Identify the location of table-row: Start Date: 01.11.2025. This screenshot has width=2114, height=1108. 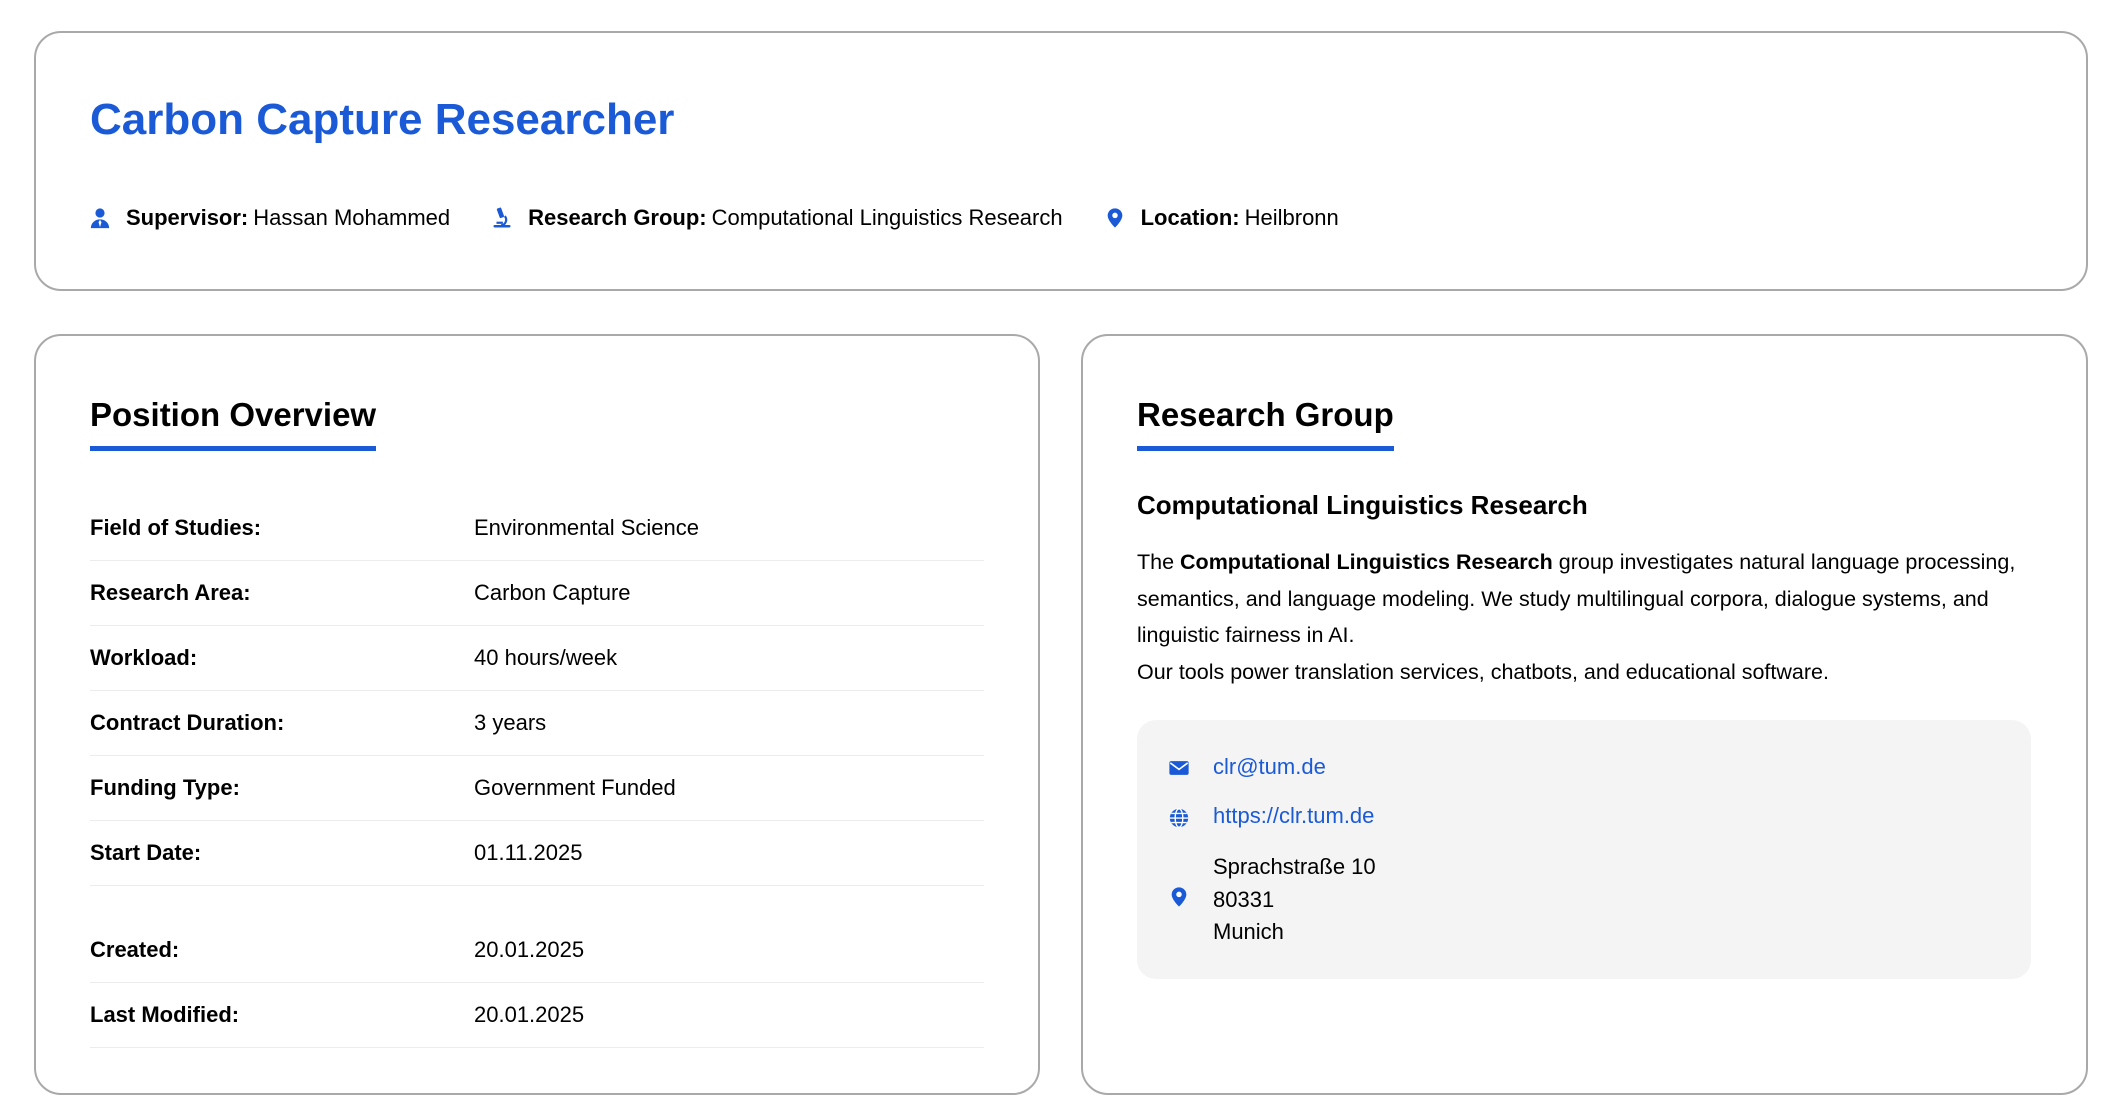
(537, 853).